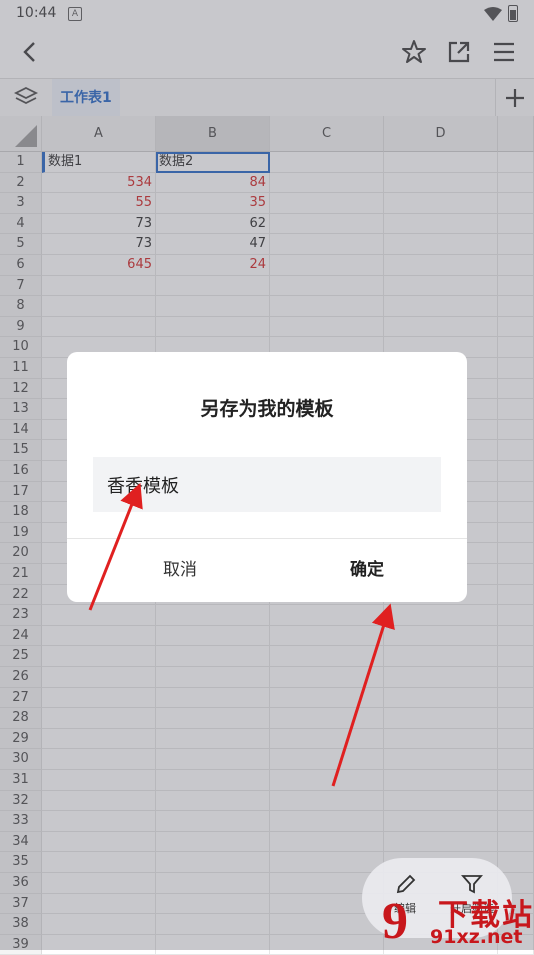  Describe the element at coordinates (363, 695) in the screenshot. I see `arrow-to-confirm` at that location.